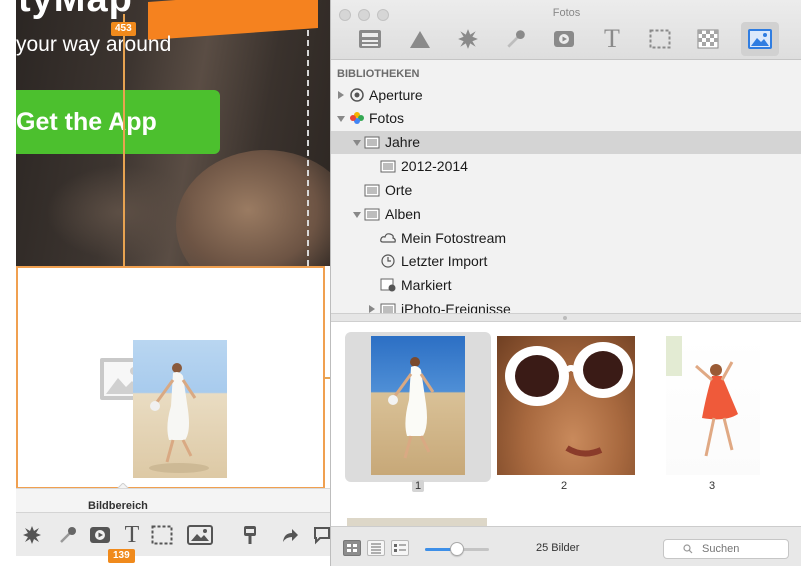 The height and width of the screenshot is (566, 801). I want to click on photo-caption: 2, so click(564, 486).